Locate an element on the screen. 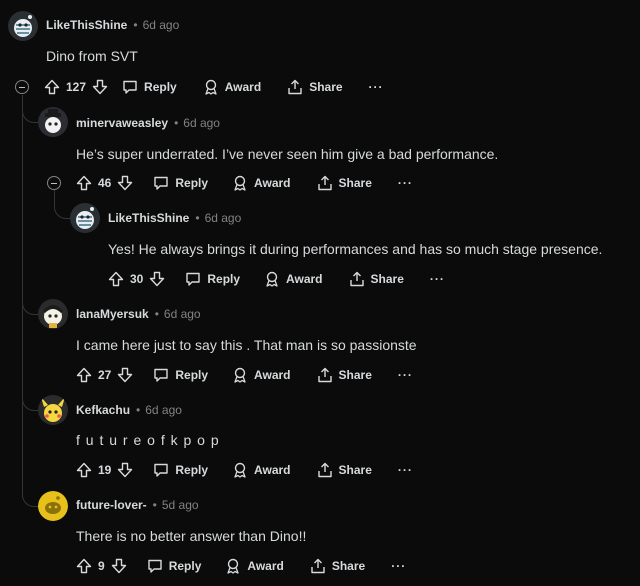 Image resolution: width=640 pixels, height=586 pixels. comment-actions: 30 Reply Award Share ··· is located at coordinates (276, 279).